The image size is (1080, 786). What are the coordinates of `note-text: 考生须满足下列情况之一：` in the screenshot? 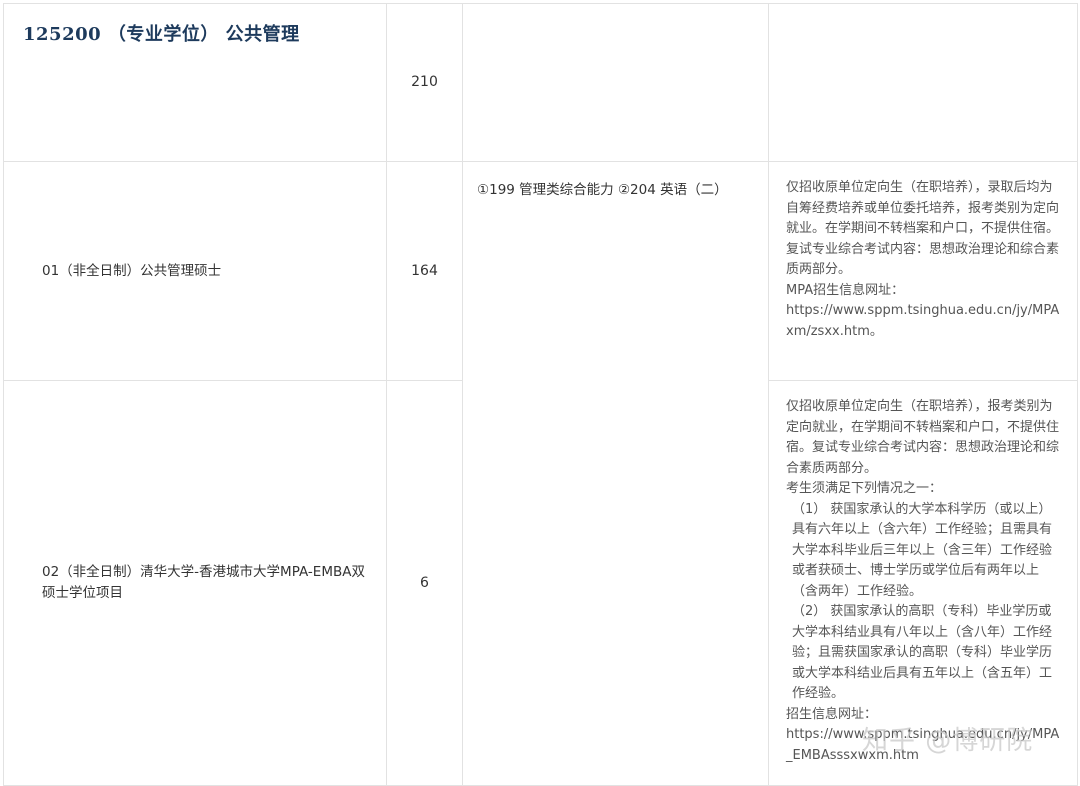 It's located at (864, 488).